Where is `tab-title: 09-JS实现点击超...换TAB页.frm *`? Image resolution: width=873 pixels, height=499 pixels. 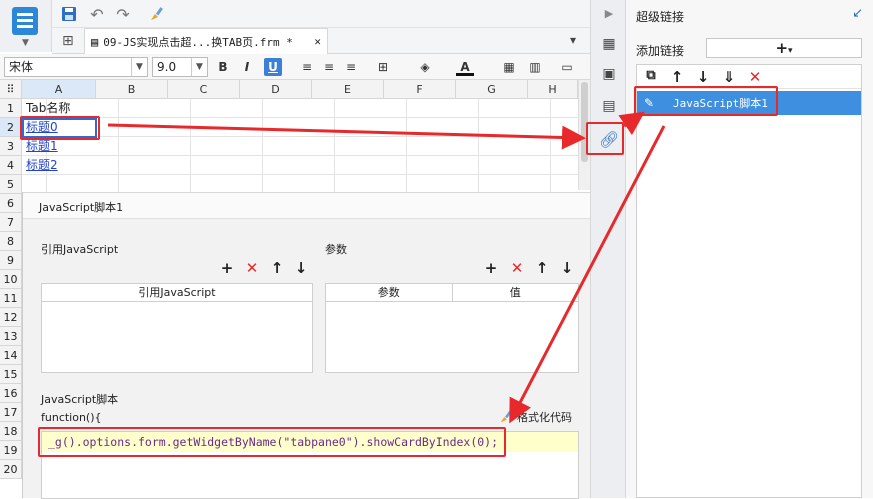 tab-title: 09-JS实现点击超...换TAB页.frm * is located at coordinates (198, 42).